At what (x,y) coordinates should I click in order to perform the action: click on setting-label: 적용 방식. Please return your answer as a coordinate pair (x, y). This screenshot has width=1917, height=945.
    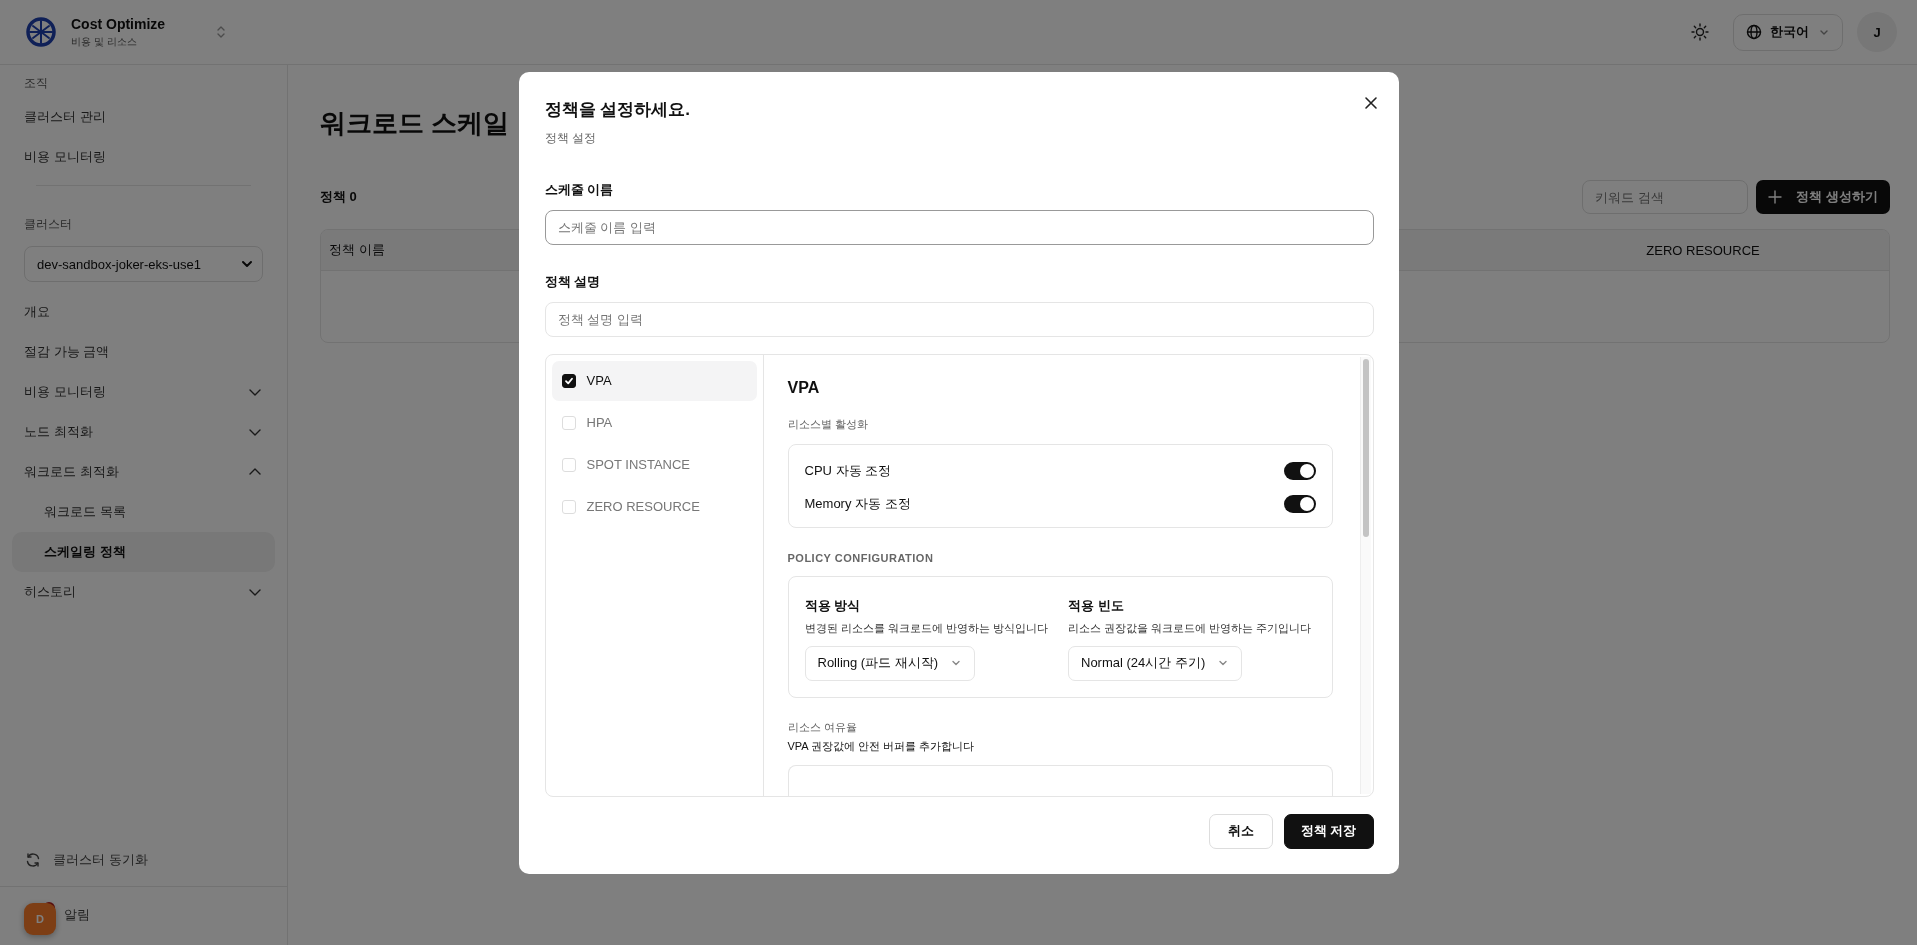
    Looking at the image, I should click on (833, 605).